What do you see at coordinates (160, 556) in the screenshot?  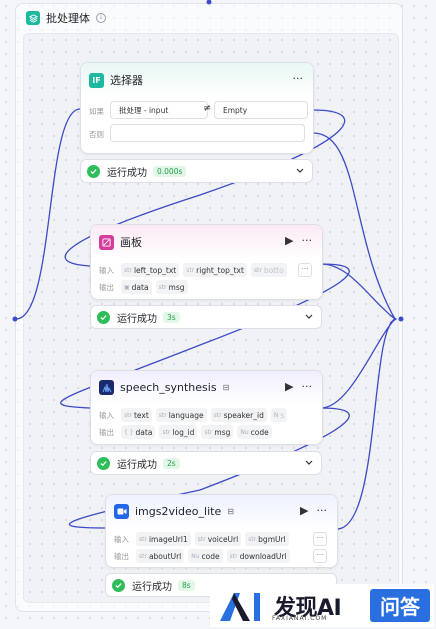 I see `output-param: str aboutUrl` at bounding box center [160, 556].